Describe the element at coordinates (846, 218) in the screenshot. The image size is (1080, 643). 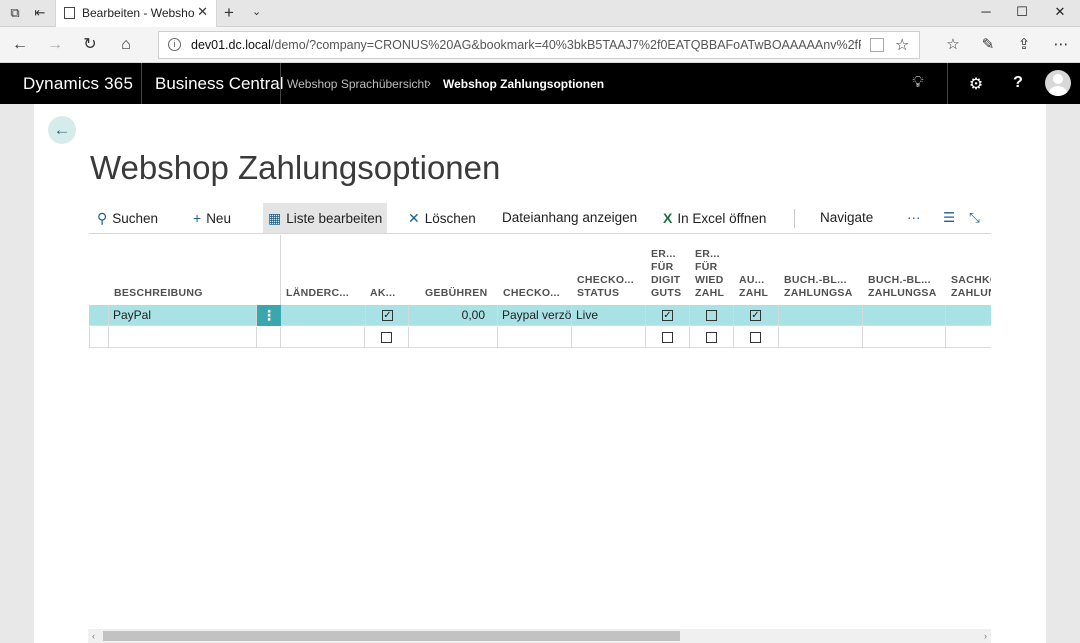
I see `navigate-button: Navigate` at that location.